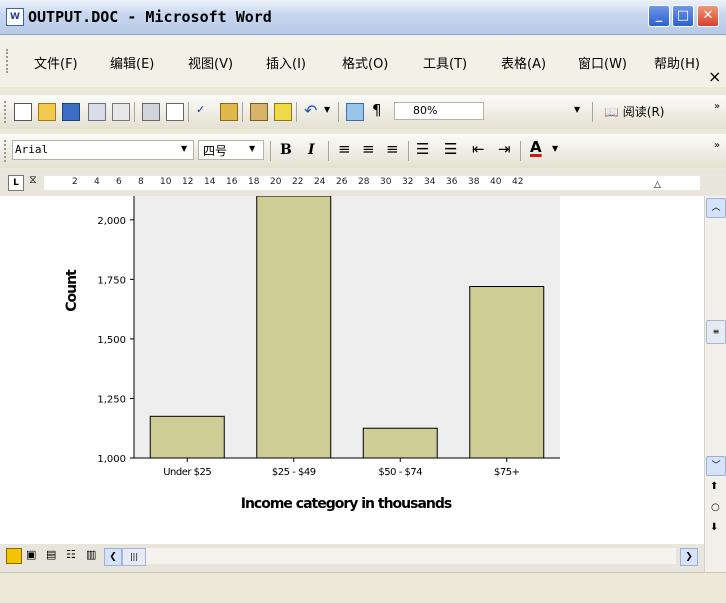 This screenshot has width=726, height=603. I want to click on ruler-tick-label: 40, so click(496, 182).